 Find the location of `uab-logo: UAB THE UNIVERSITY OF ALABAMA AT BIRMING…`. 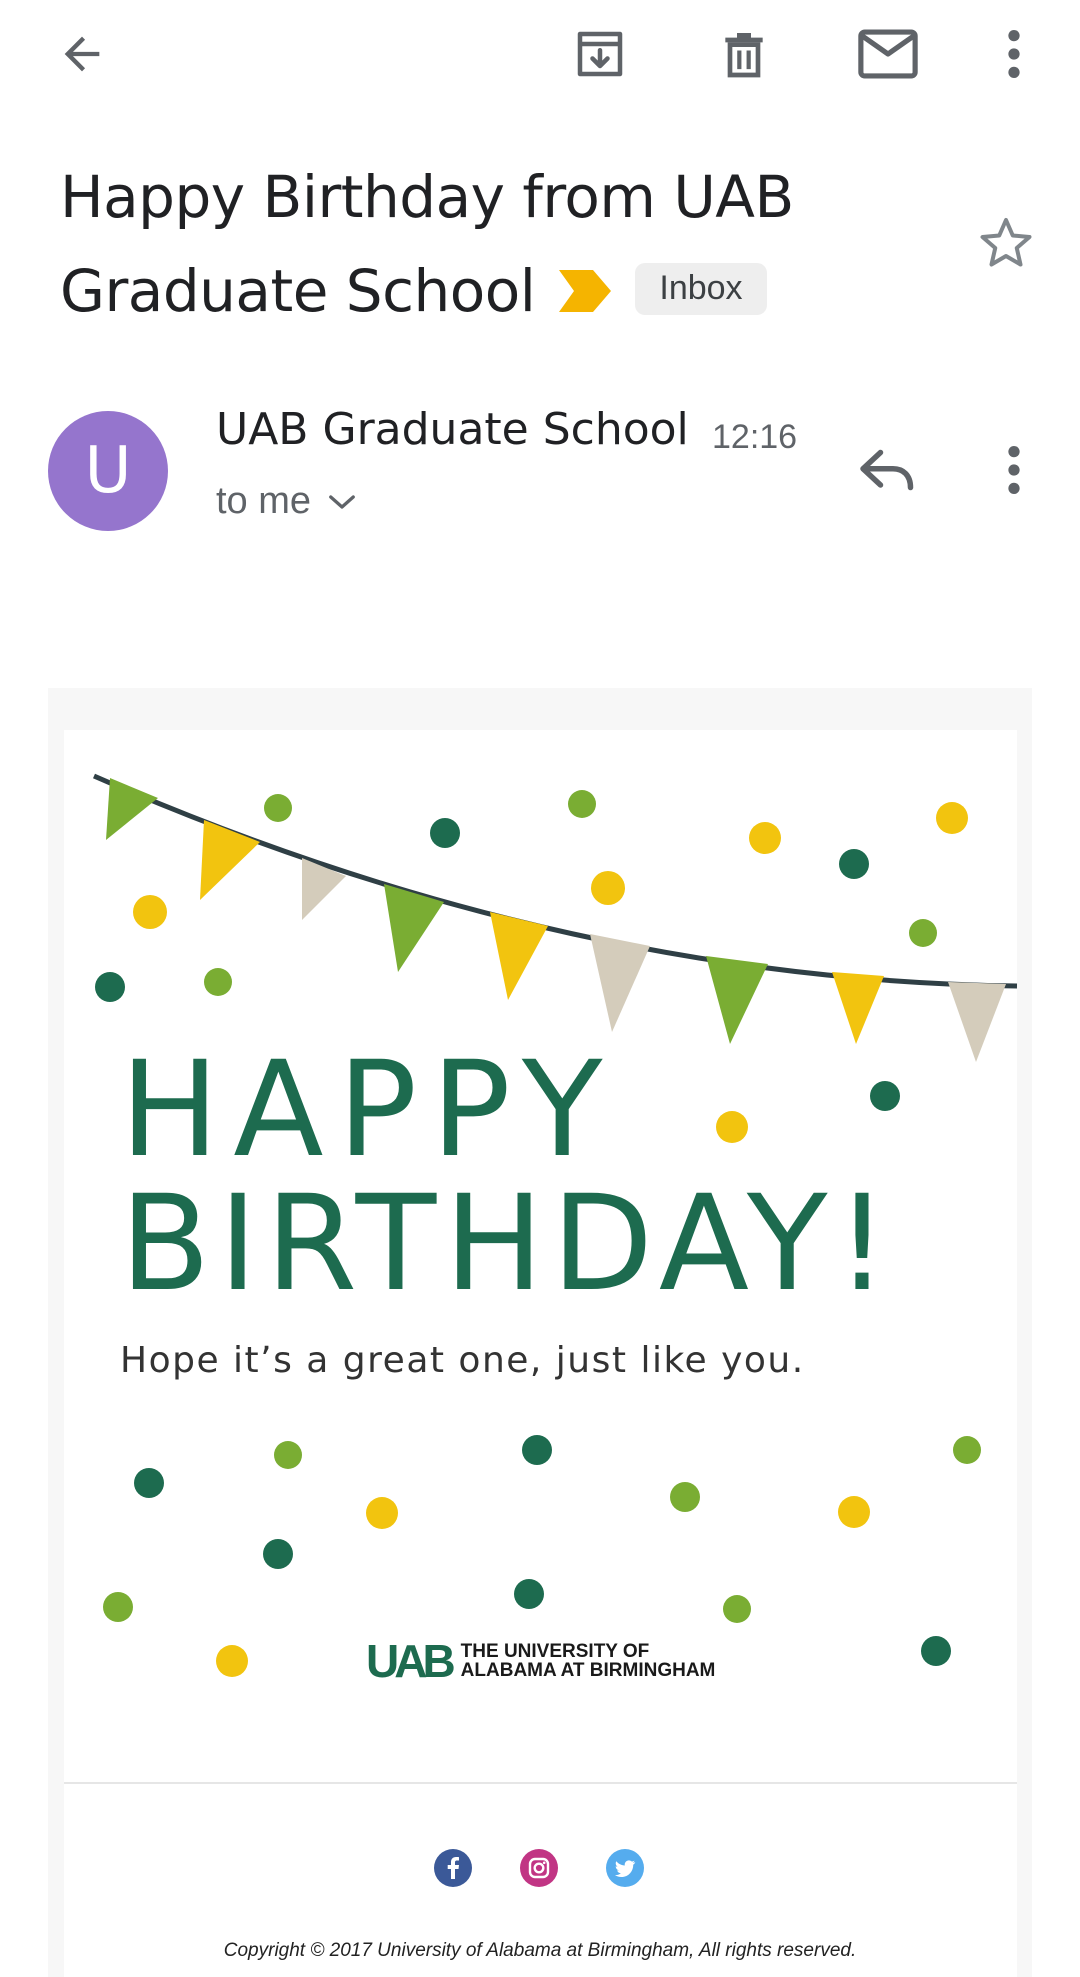

uab-logo: UAB THE UNIVERSITY OF ALABAMA AT BIRMING… is located at coordinates (540, 1661).